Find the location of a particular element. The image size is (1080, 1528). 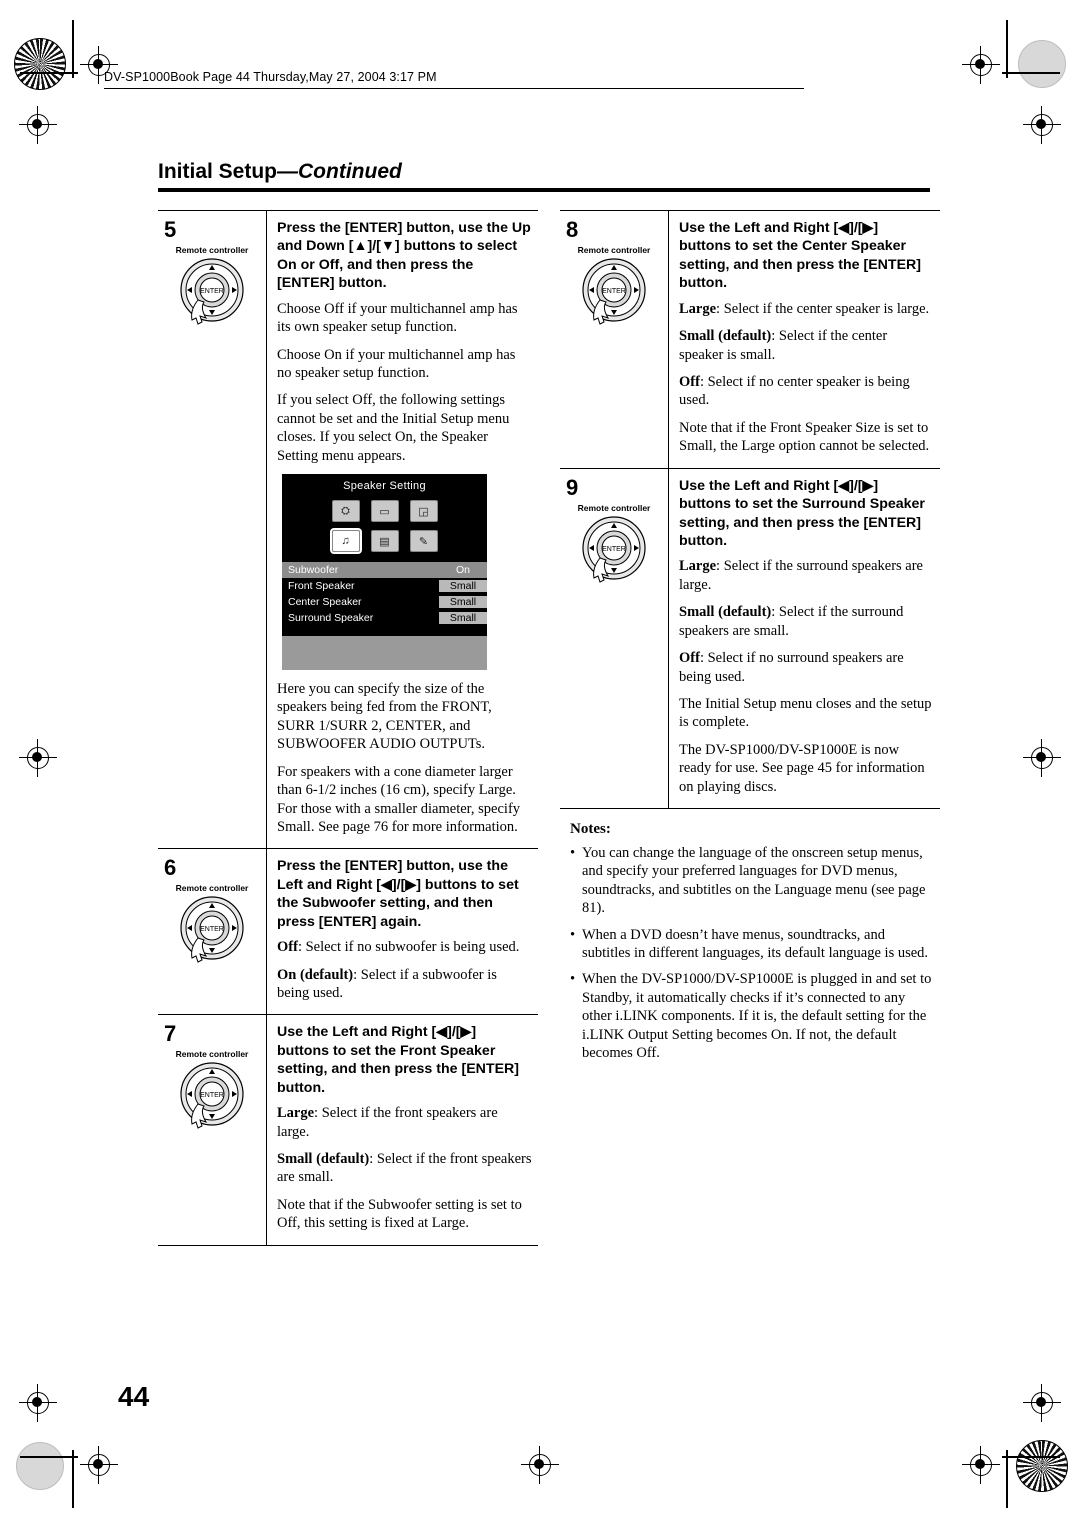

step-7-left: 7 Remote controller ENTER is located at coordinates (212, 1130).